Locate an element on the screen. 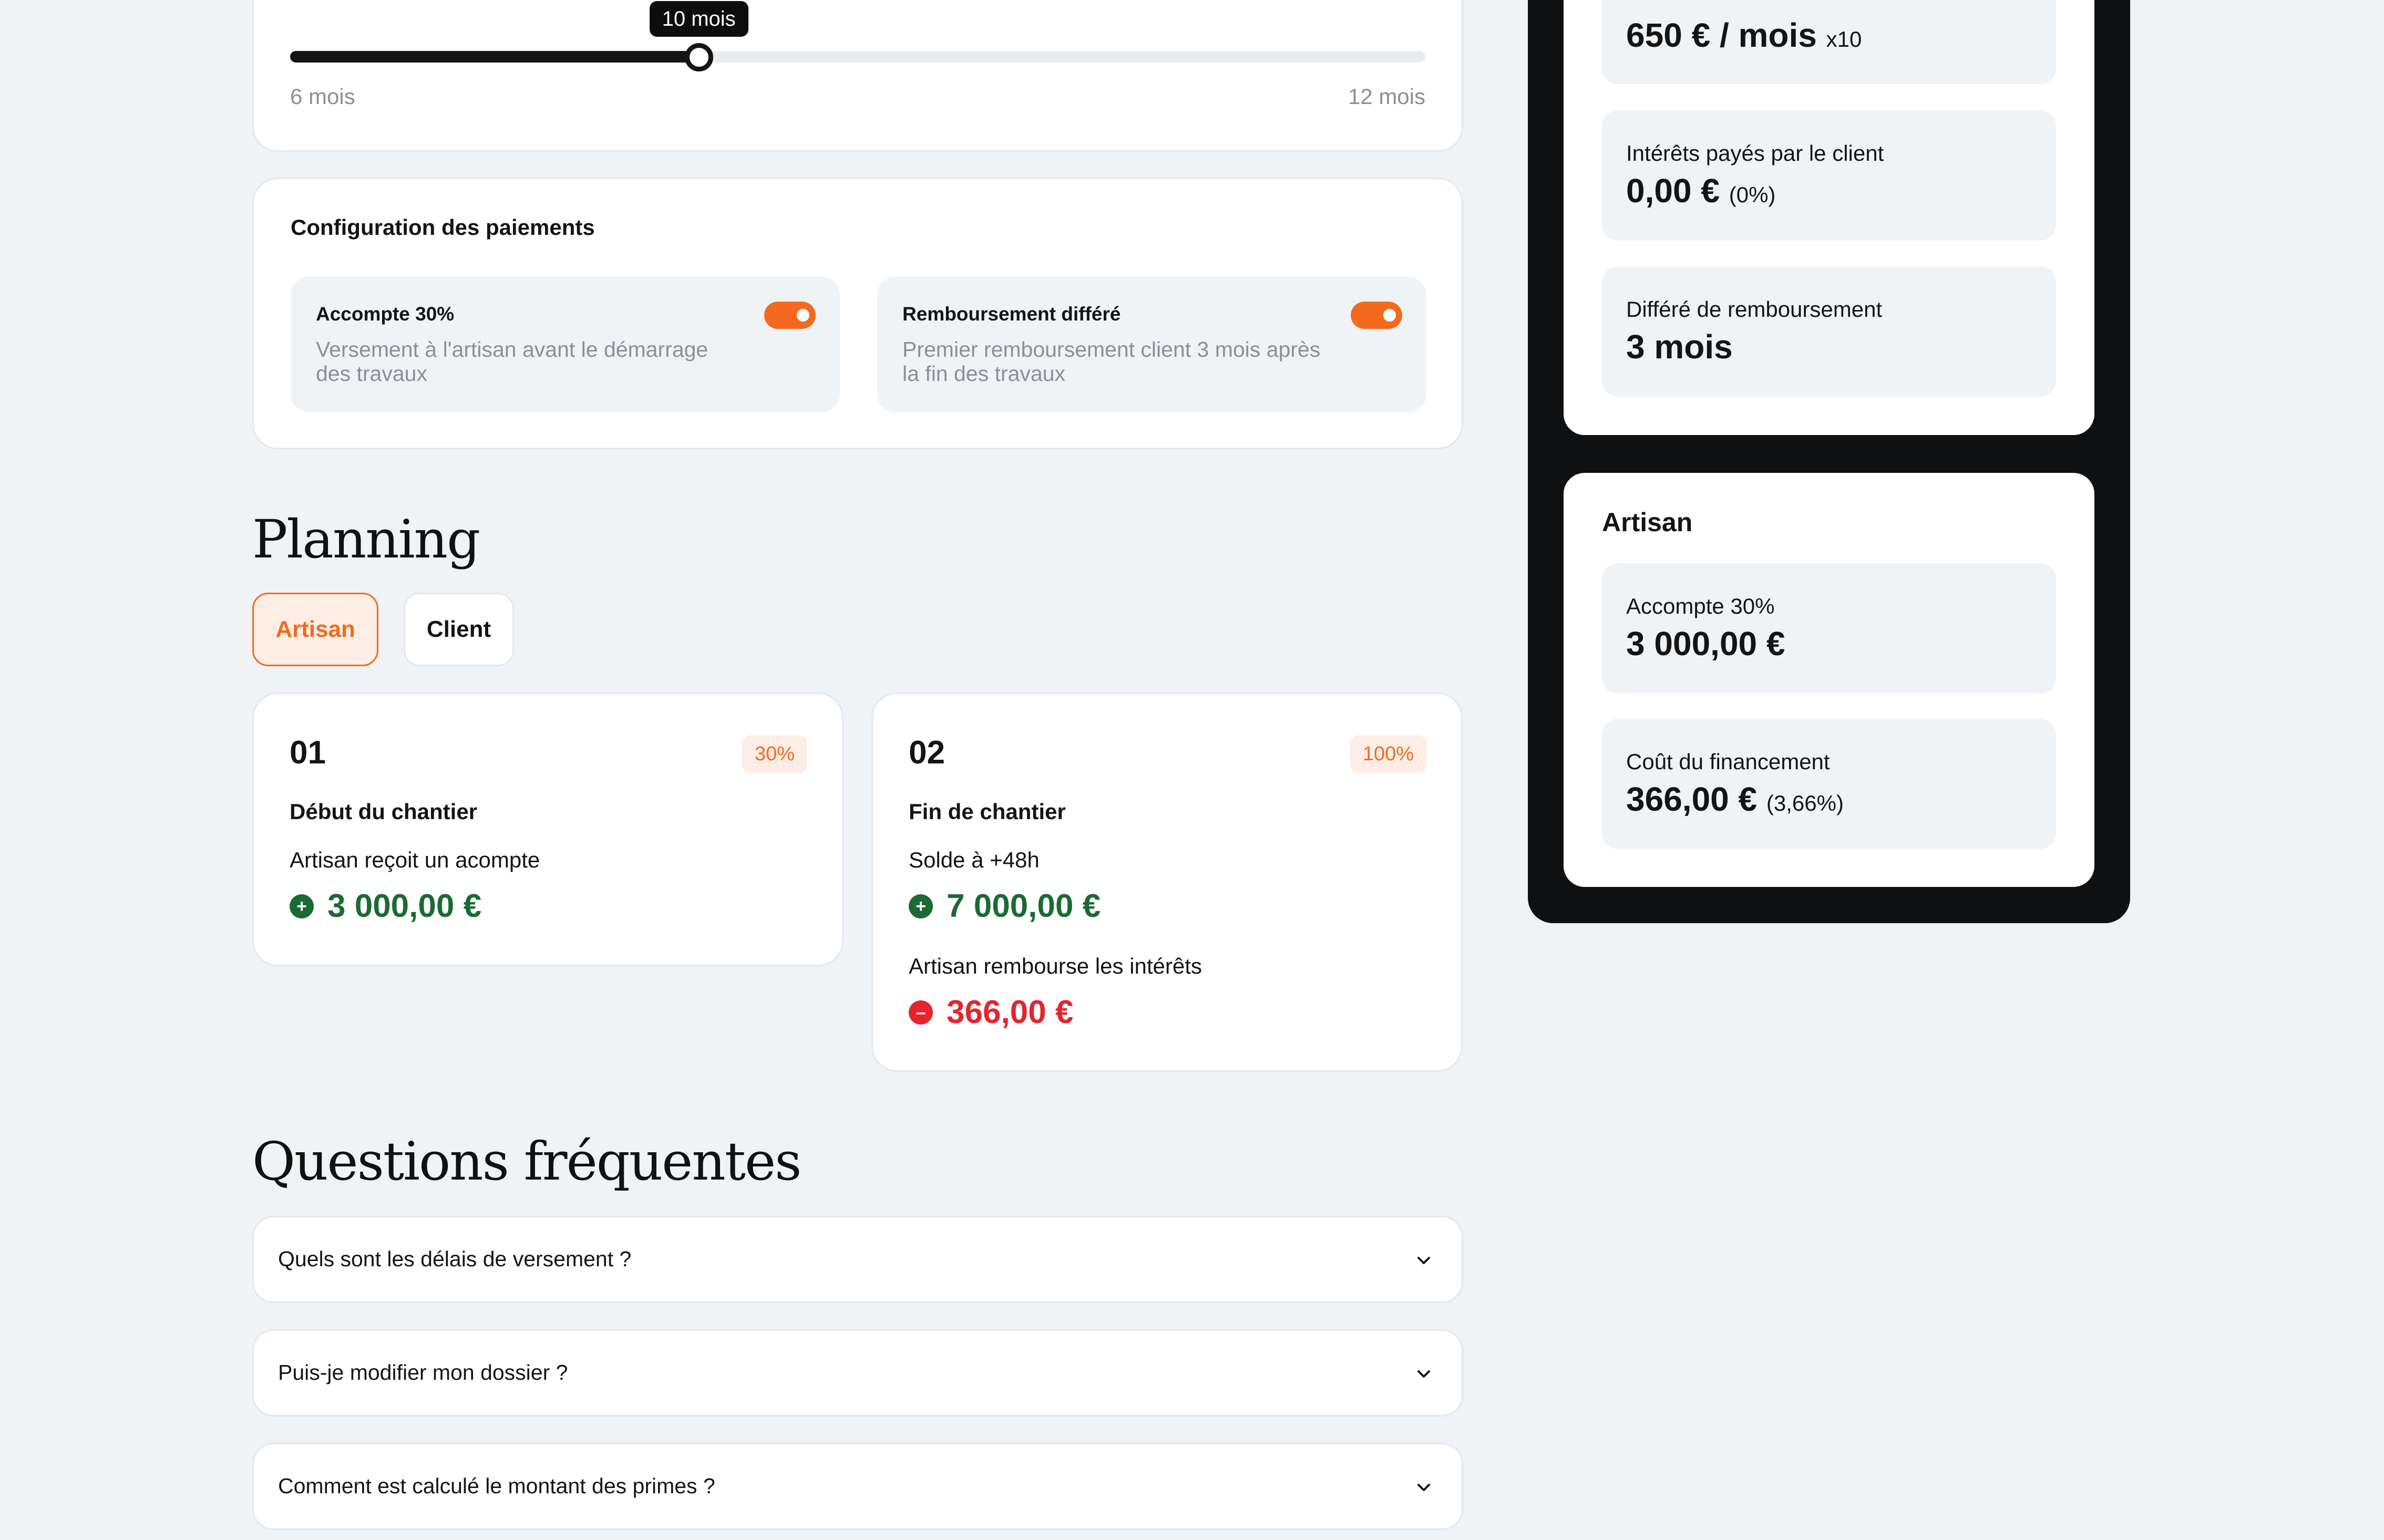 The height and width of the screenshot is (1540, 2384). stat-client-interest: Intérêts payés par le client 0,00 € (0%) is located at coordinates (1829, 175).